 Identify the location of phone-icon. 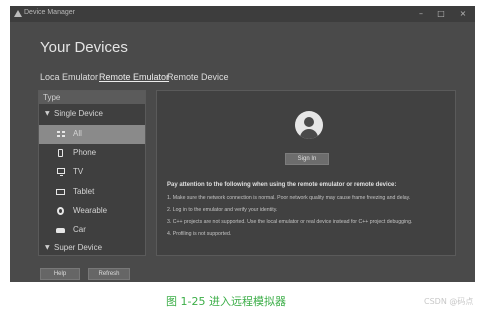
(60, 153).